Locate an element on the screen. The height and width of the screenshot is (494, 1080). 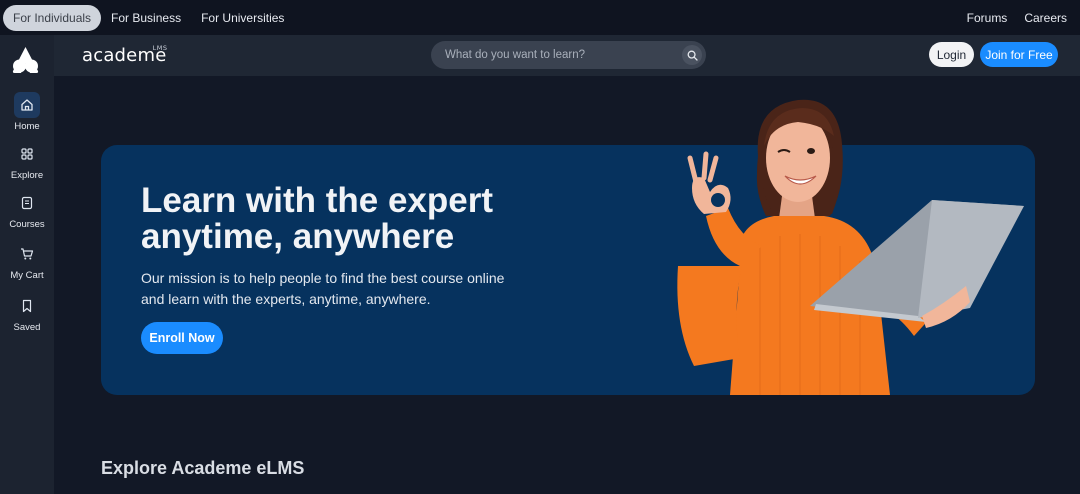
sidebar-item-explore: Explore is located at coordinates (27, 161).